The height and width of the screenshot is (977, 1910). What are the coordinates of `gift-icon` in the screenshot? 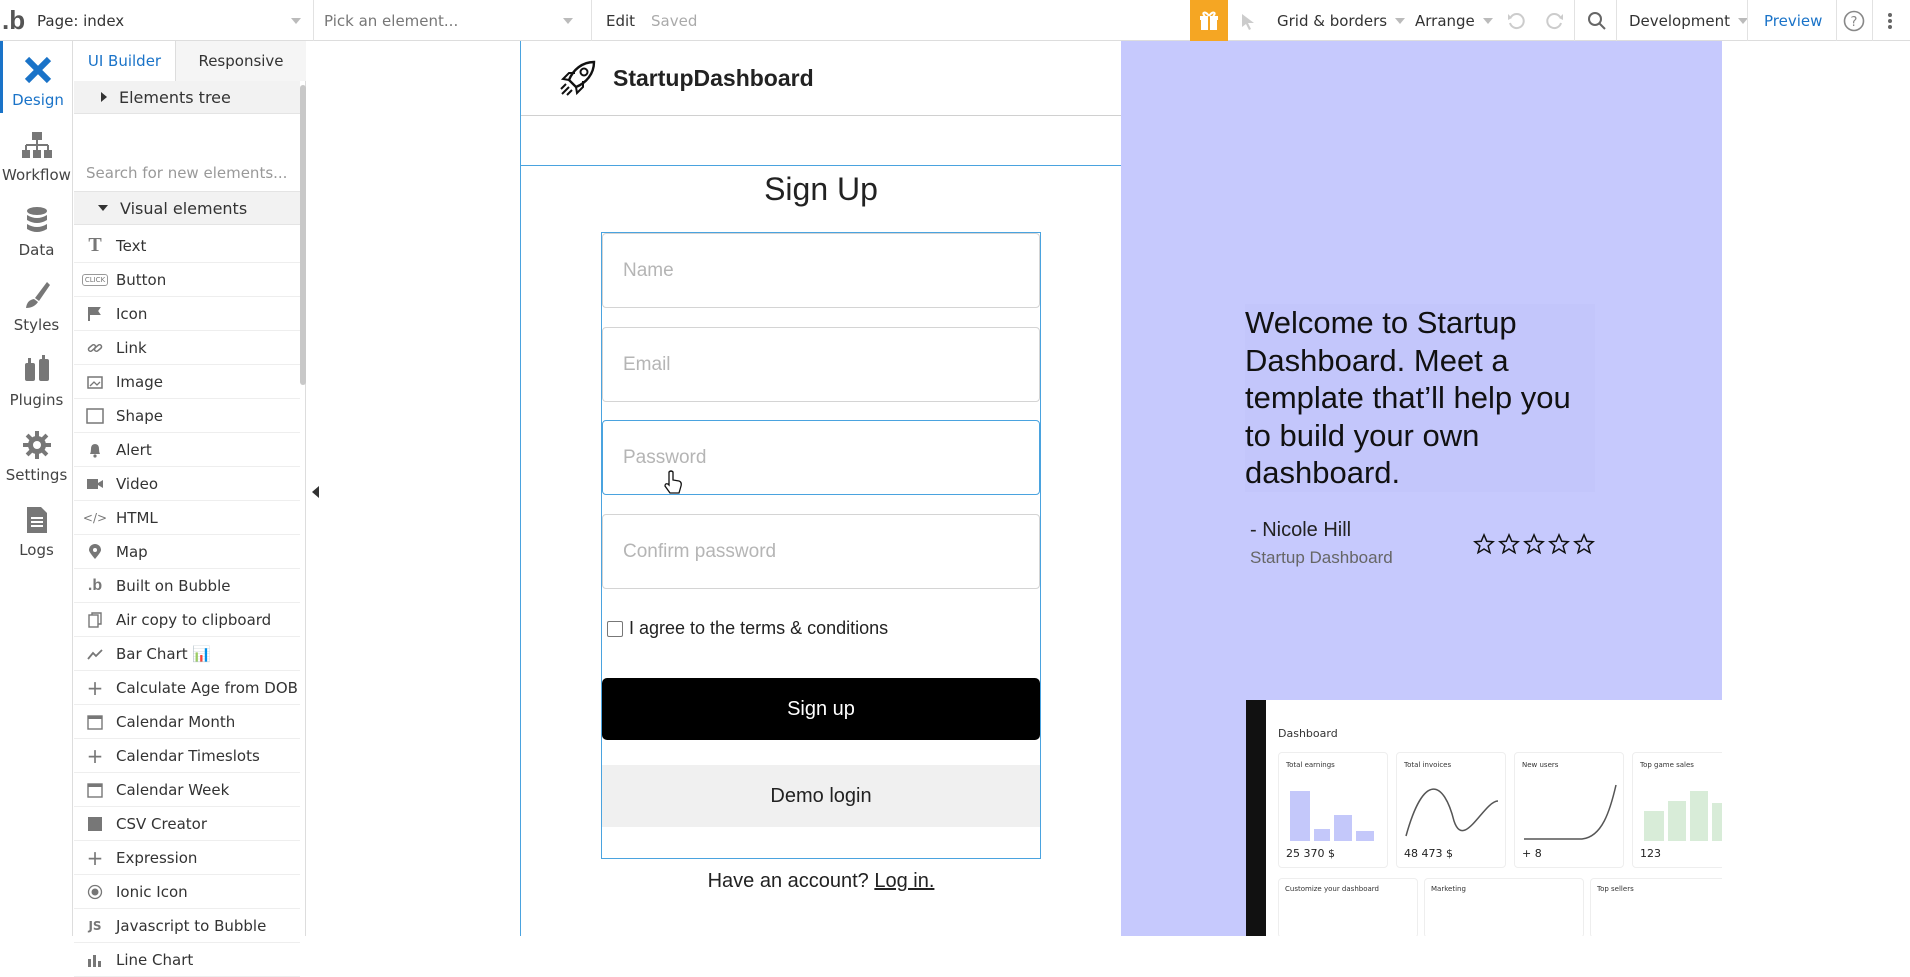 It's located at (1209, 20).